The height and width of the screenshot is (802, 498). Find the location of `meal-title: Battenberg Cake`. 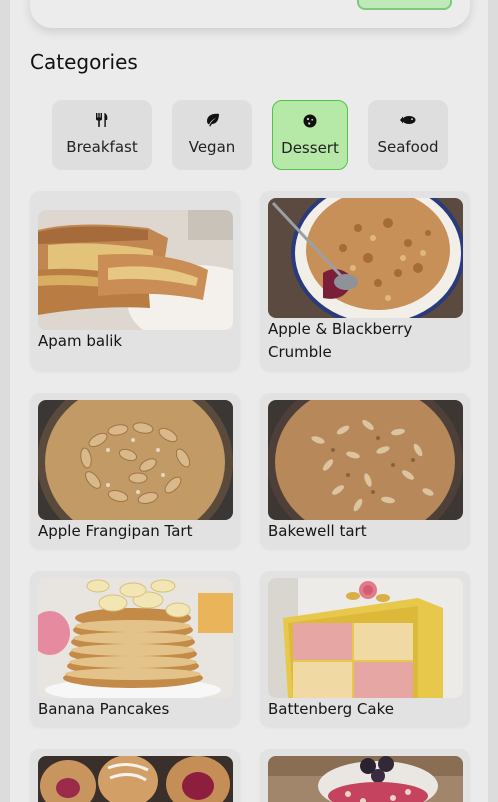

meal-title: Battenberg Cake is located at coordinates (331, 709).